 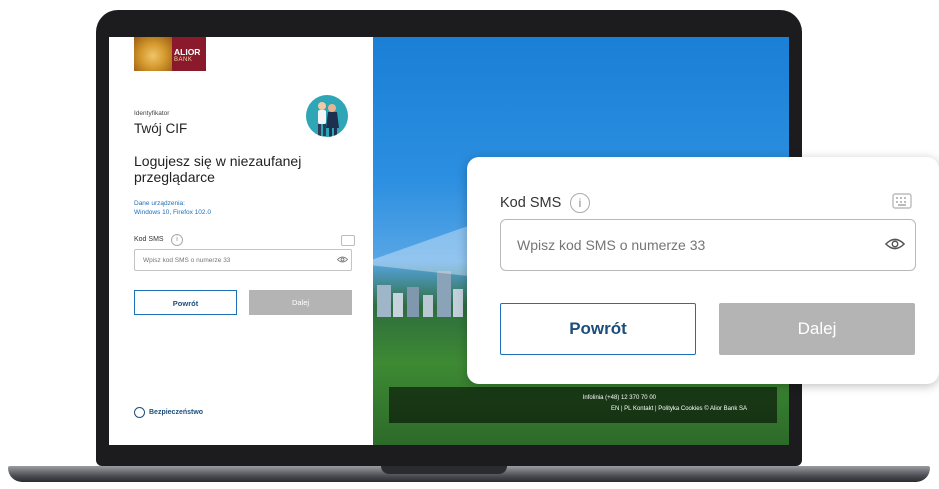 What do you see at coordinates (172, 212) in the screenshot?
I see `device-value: Windows 10, Firefox 102.0` at bounding box center [172, 212].